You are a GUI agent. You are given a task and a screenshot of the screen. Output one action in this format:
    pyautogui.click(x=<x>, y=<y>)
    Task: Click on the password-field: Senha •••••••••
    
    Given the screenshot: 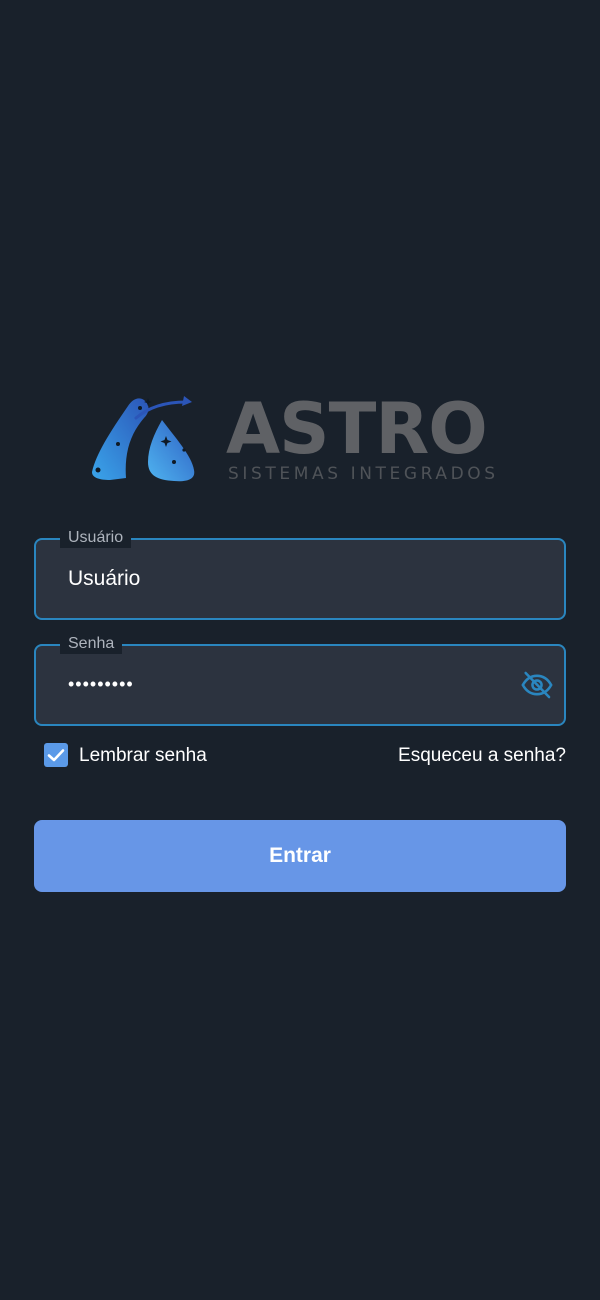 What is the action you would take?
    pyautogui.click(x=300, y=680)
    